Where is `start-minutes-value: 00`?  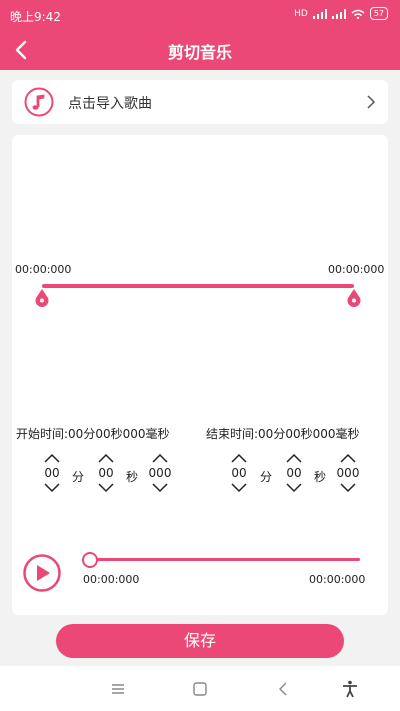
start-minutes-value: 00 is located at coordinates (52, 473).